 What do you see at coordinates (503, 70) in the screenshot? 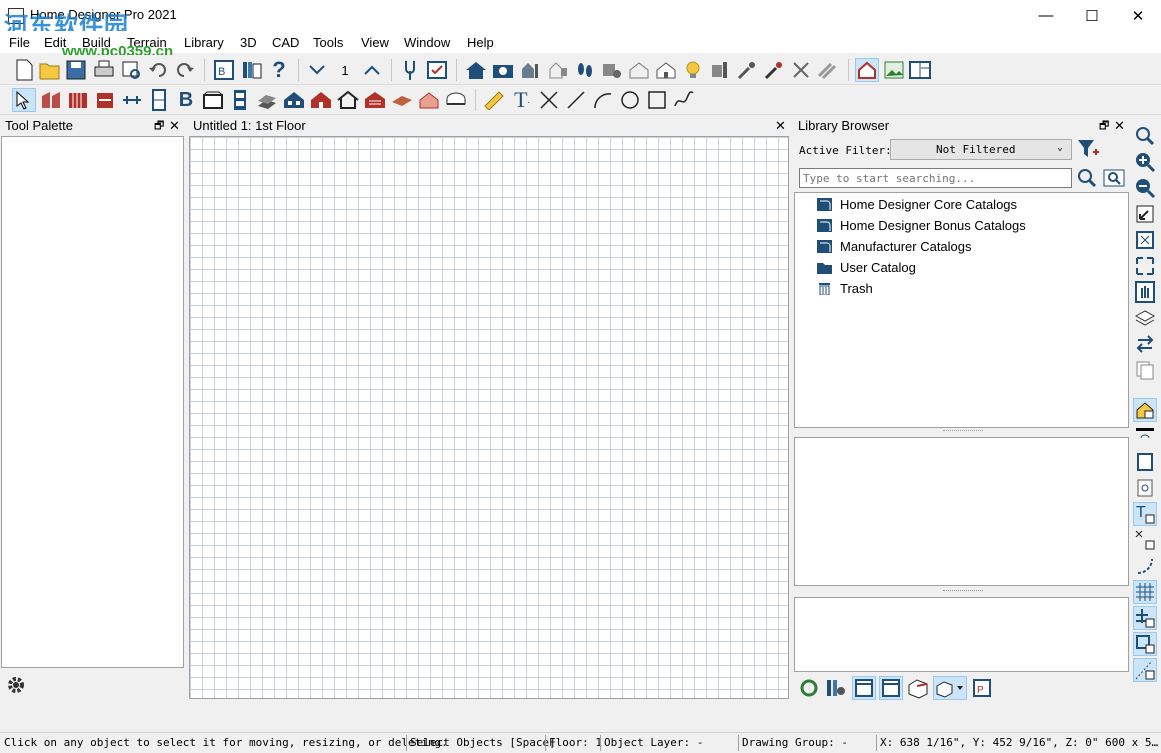
I see `camera-icon` at bounding box center [503, 70].